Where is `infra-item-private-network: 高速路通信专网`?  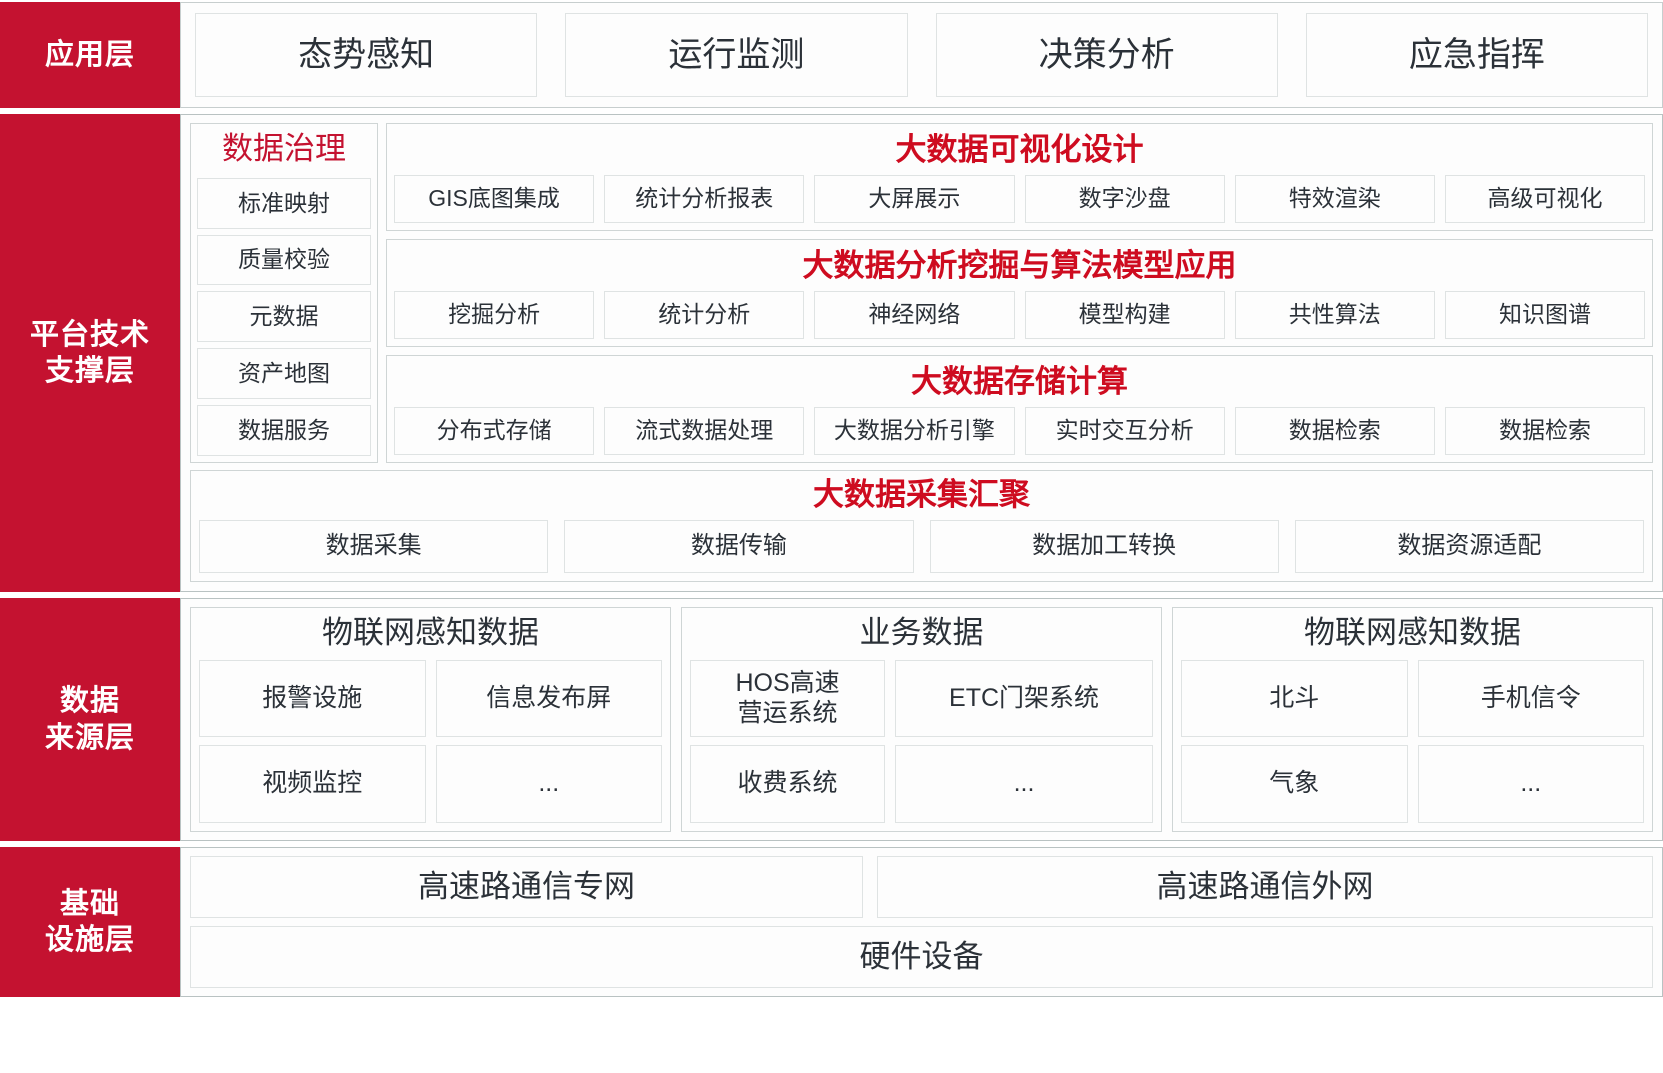 infra-item-private-network: 高速路通信专网 is located at coordinates (526, 887).